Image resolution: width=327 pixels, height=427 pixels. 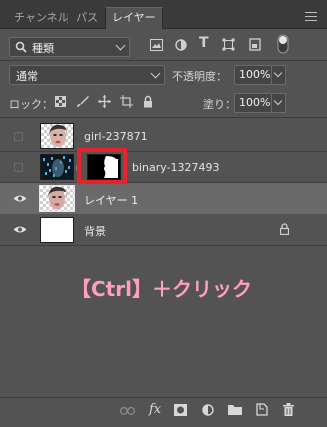 What do you see at coordinates (104, 101) in the screenshot?
I see `lock-position-icon` at bounding box center [104, 101].